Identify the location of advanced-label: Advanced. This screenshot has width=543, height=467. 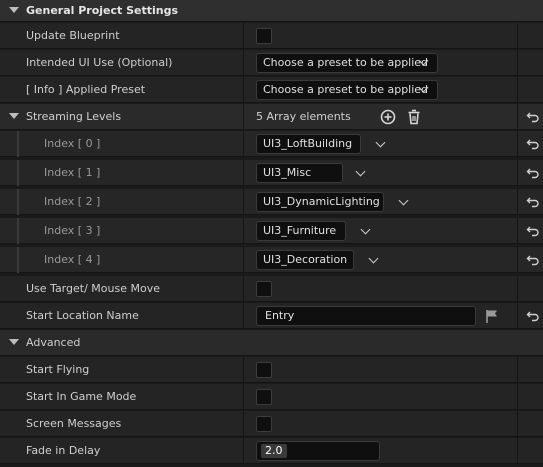
(53, 342).